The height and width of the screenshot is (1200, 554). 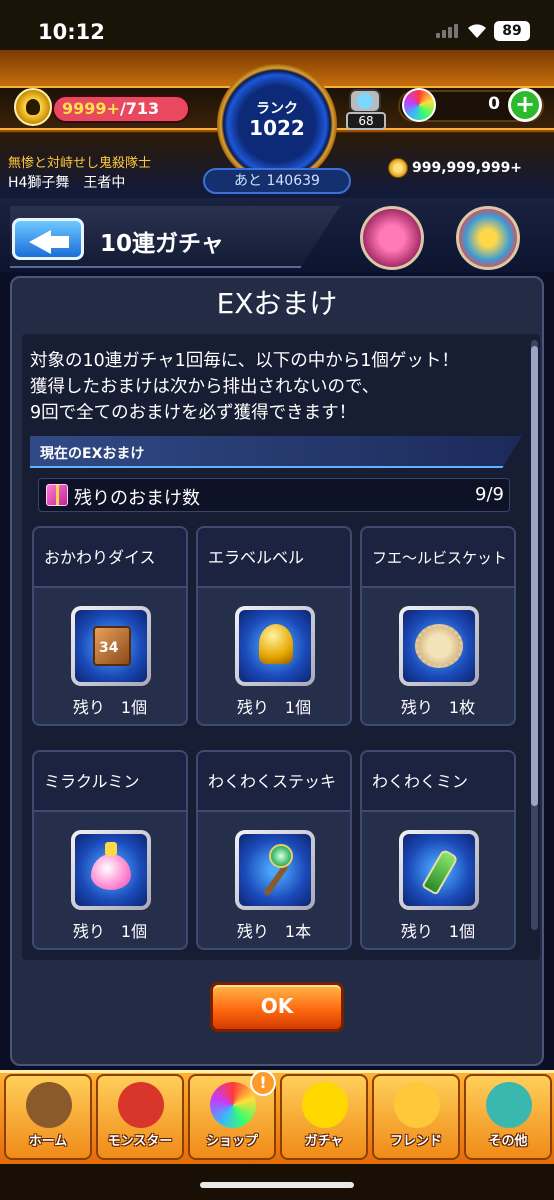 I want to click on nav-label: モンスター, so click(x=140, y=1141).